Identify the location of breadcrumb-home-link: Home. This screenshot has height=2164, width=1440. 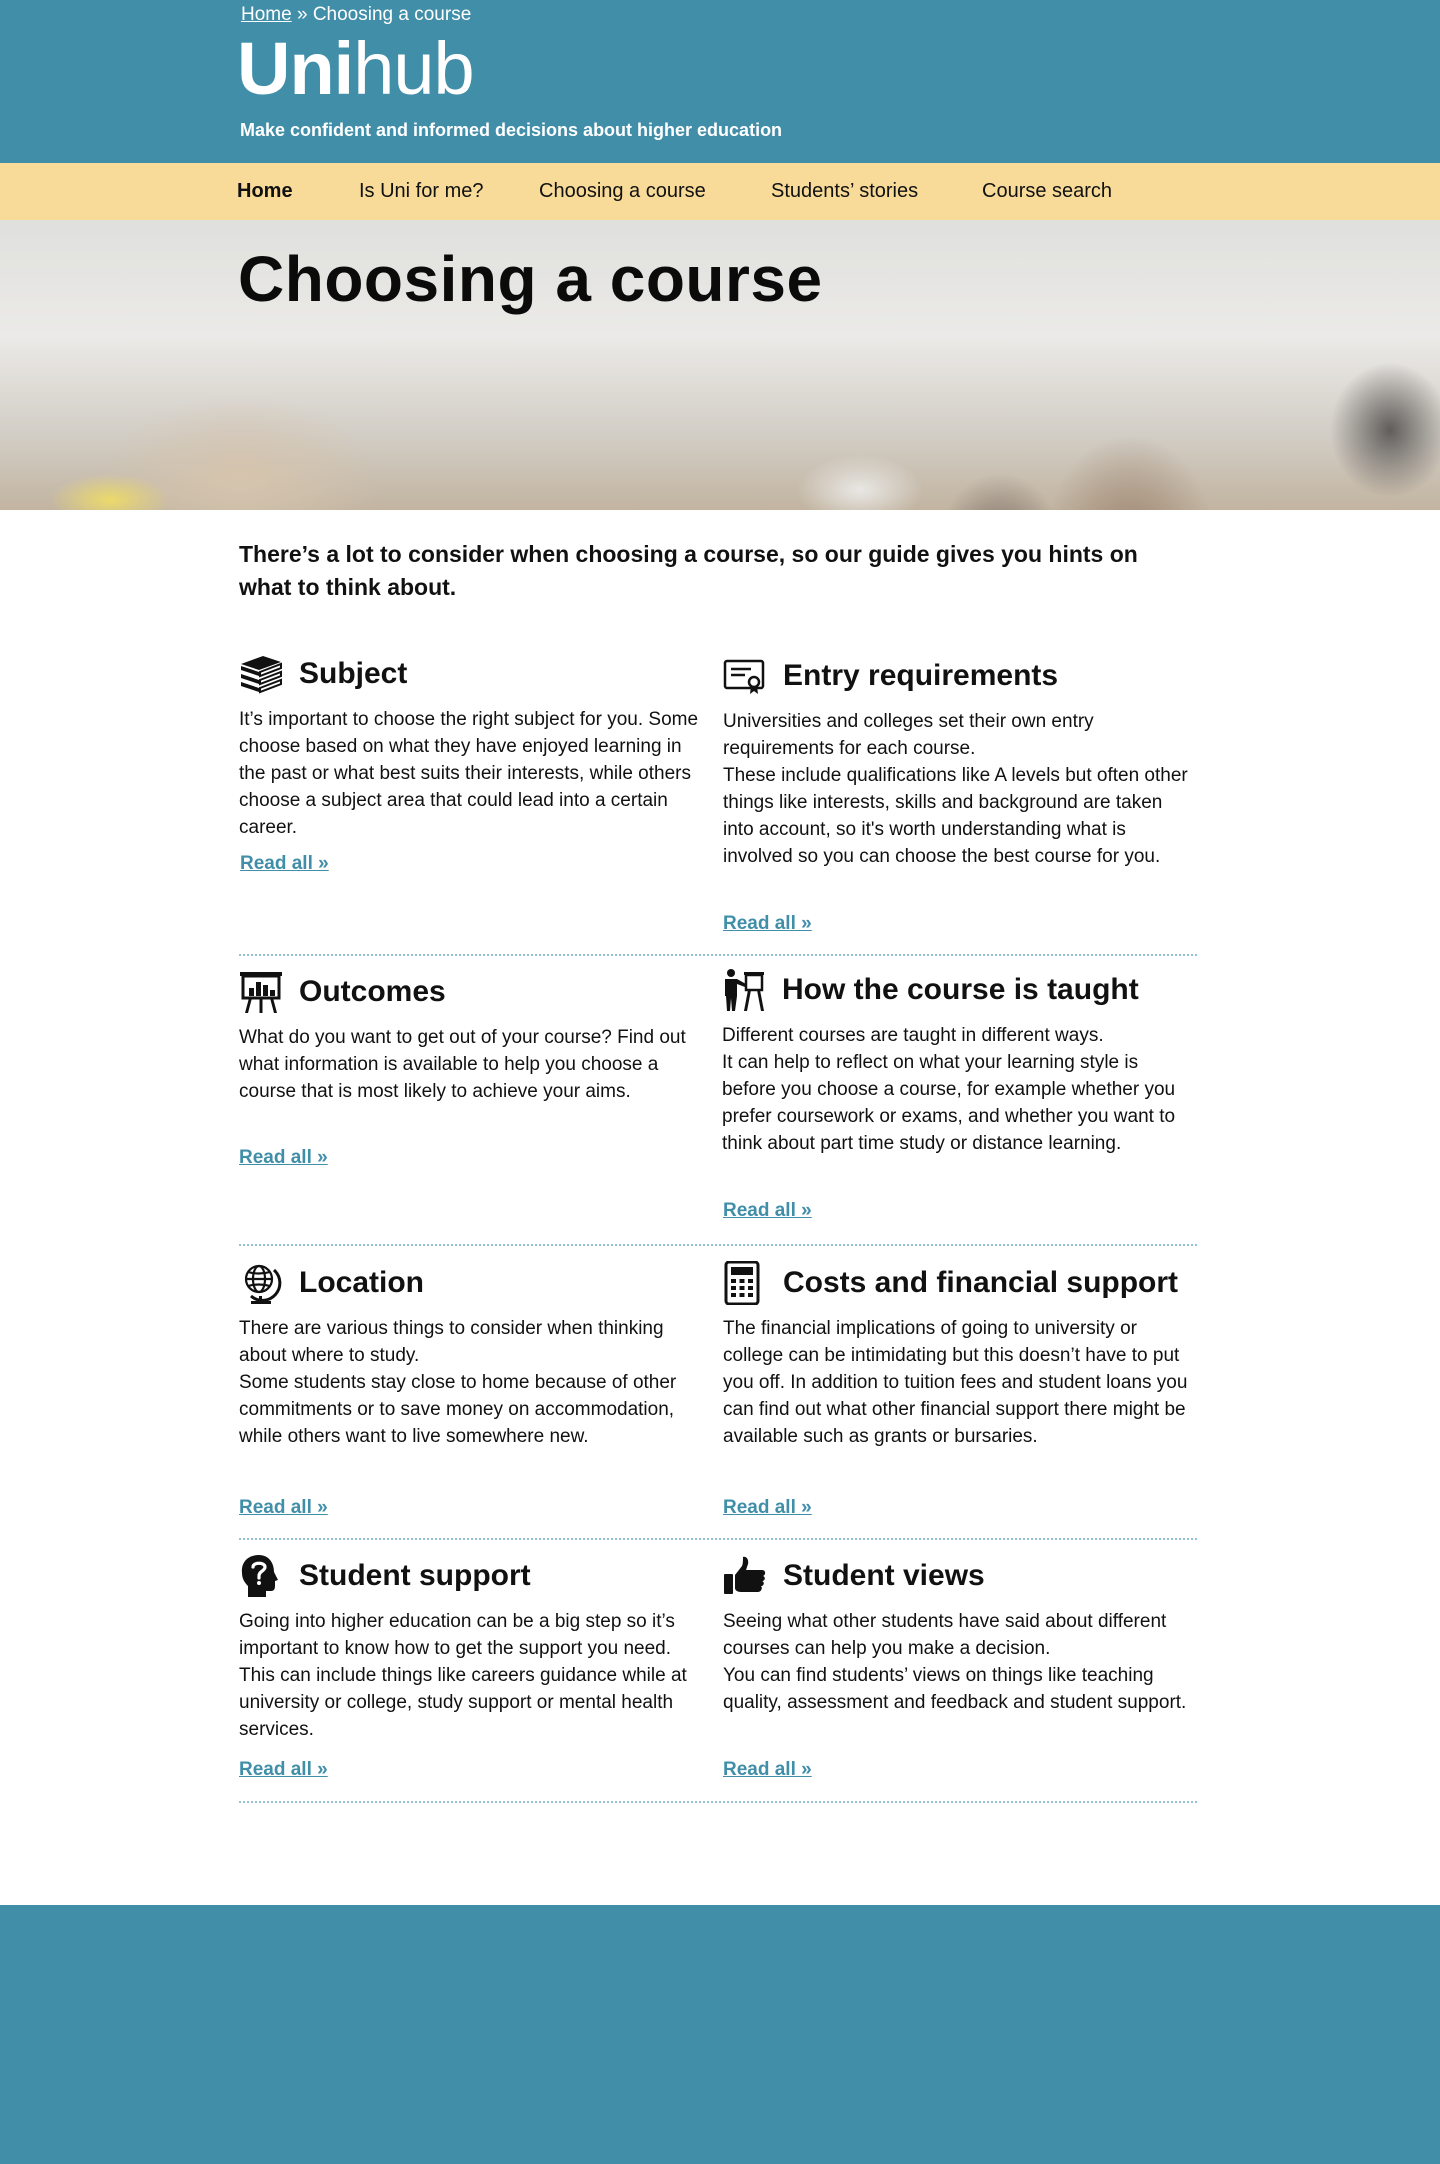
(266, 14).